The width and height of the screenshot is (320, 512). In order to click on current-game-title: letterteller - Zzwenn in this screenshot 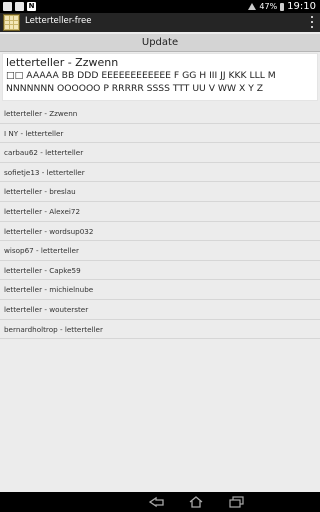, I will do `click(62, 62)`.